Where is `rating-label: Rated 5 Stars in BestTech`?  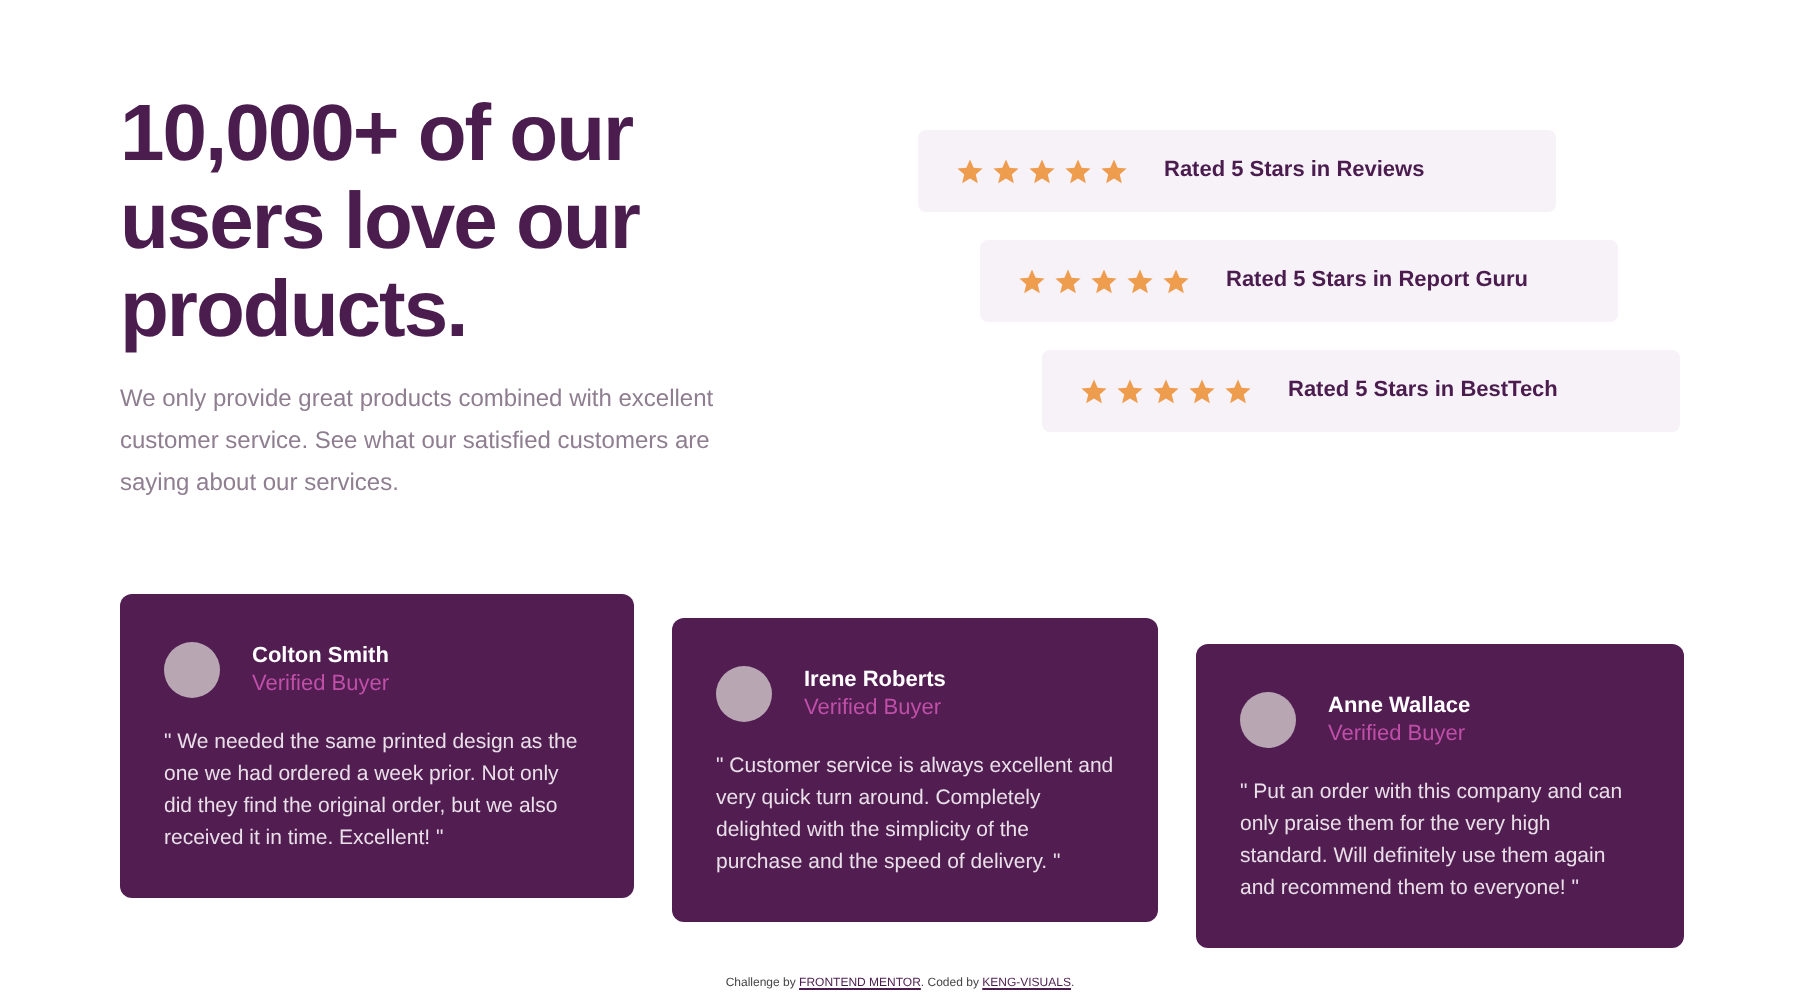 rating-label: Rated 5 Stars in BestTech is located at coordinates (1423, 391).